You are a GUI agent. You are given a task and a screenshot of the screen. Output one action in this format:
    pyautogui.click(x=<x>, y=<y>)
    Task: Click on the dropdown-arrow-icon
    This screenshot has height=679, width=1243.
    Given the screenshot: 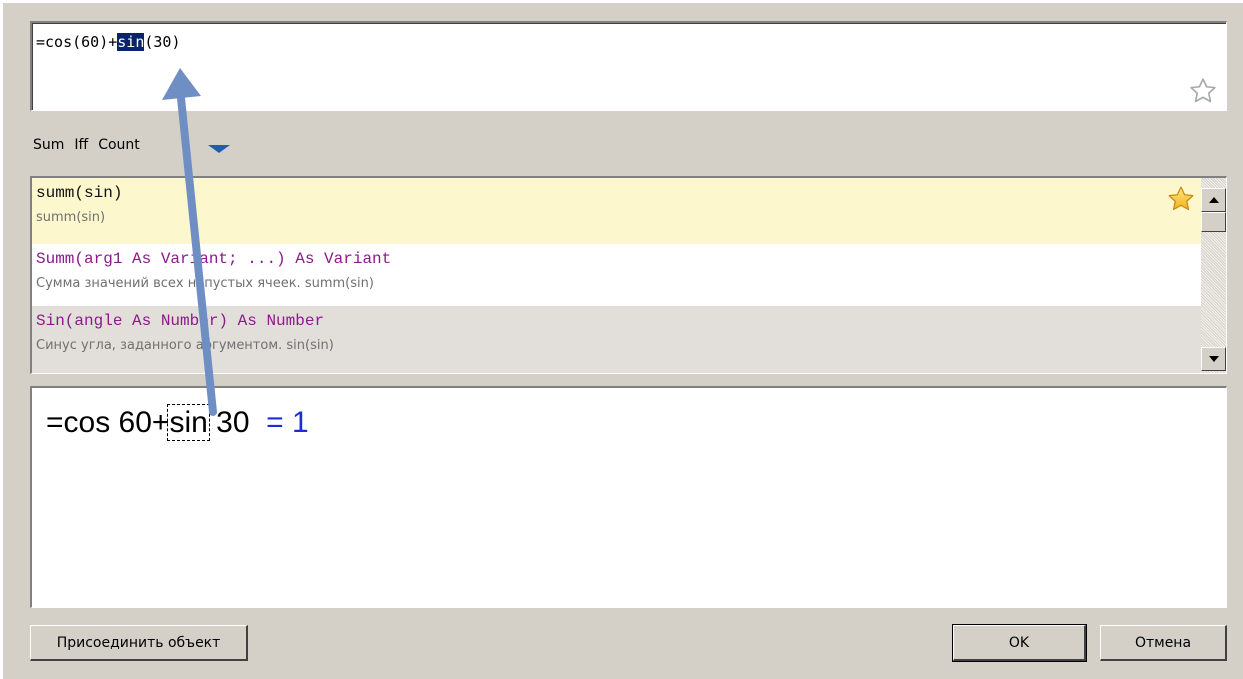 What is the action you would take?
    pyautogui.click(x=219, y=149)
    